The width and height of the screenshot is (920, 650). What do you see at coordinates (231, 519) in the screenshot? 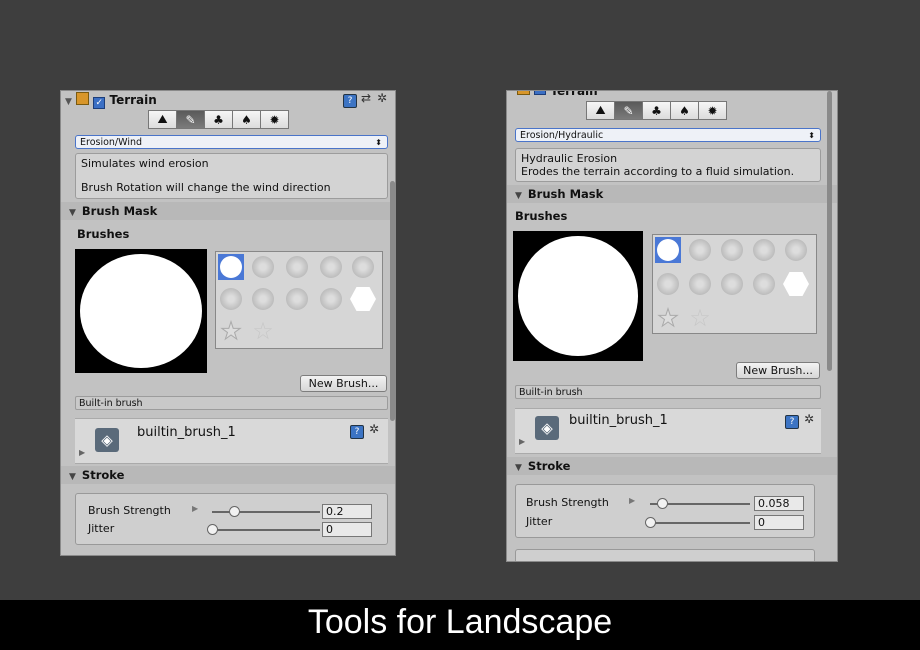
I see `stroke-settings: Brush Strength ▶ 0.2 Jitter 0` at bounding box center [231, 519].